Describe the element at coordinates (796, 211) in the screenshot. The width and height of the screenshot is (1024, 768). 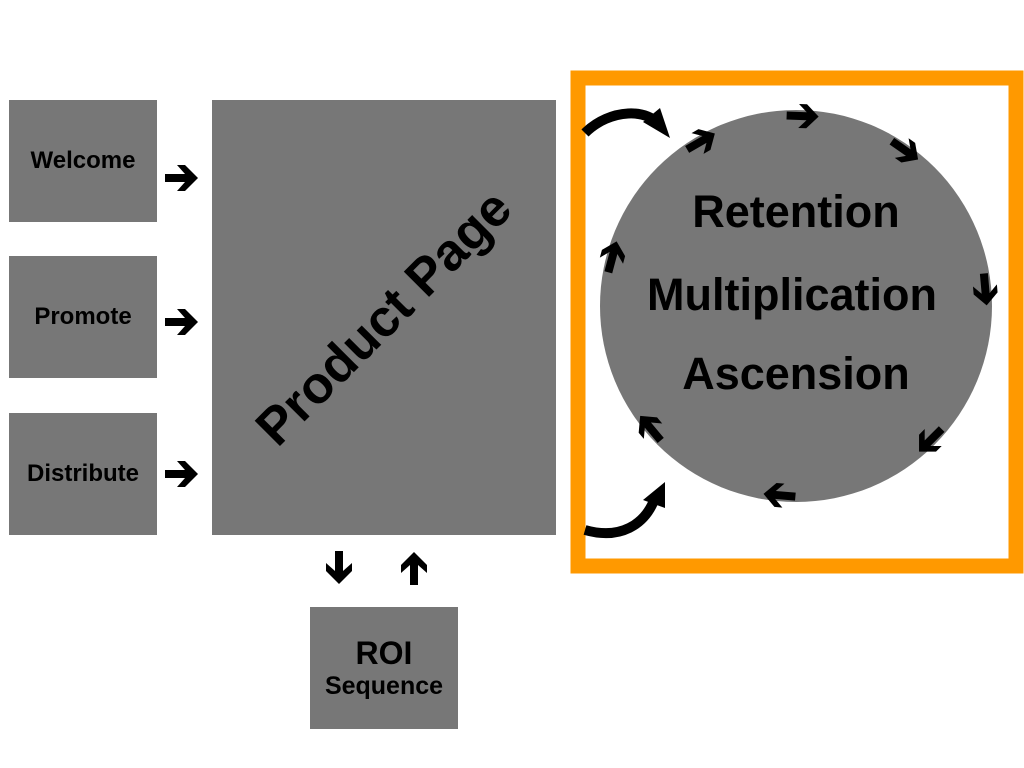
I see `stage-retention: Retention` at that location.